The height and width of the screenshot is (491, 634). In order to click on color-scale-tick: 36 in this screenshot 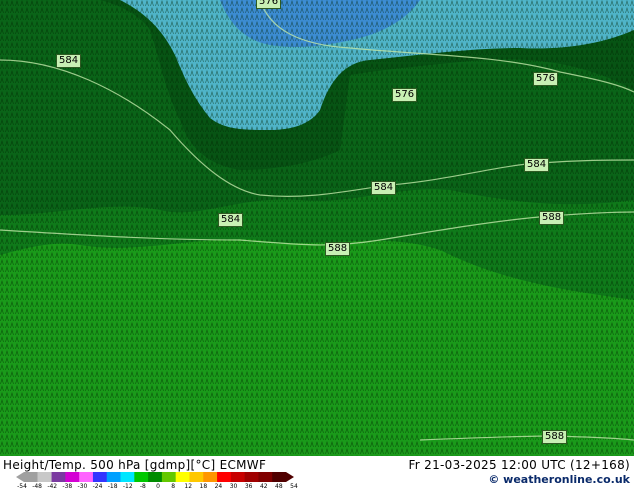, I will do `click(248, 486)`.